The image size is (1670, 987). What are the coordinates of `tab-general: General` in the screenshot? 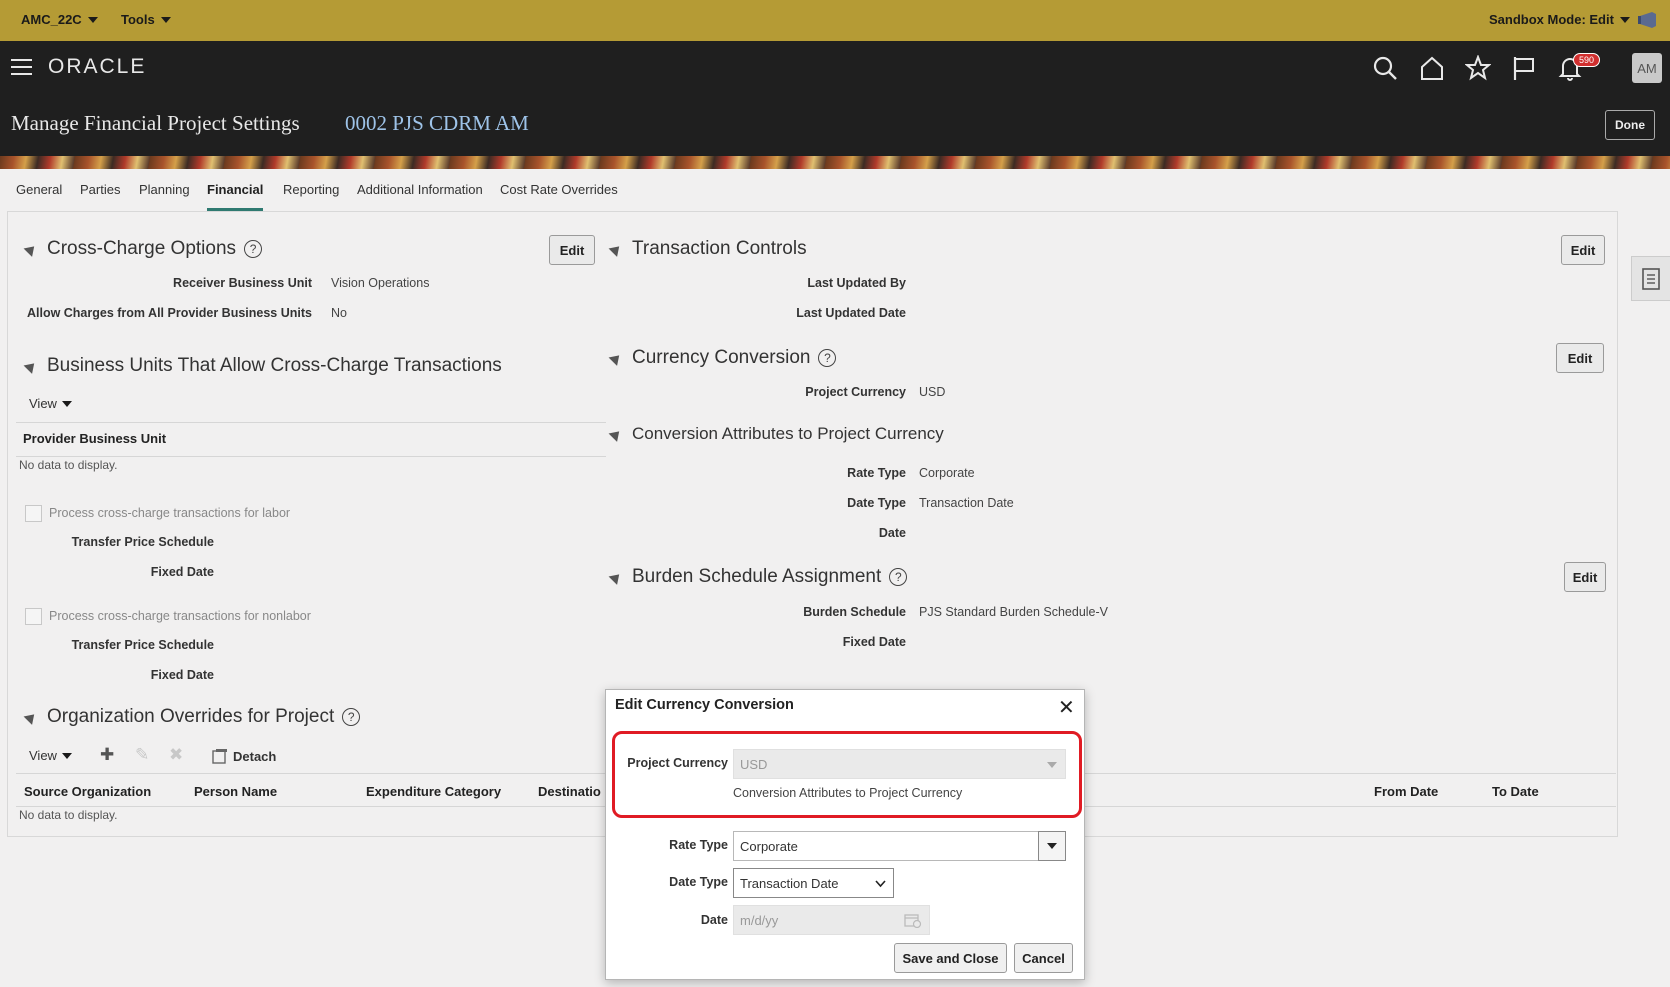 It's located at (39, 195).